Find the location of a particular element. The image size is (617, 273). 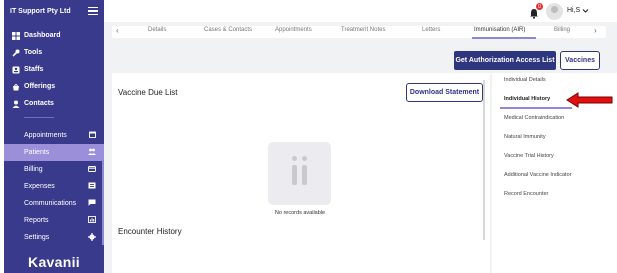

calendar-icon is located at coordinates (92, 135).